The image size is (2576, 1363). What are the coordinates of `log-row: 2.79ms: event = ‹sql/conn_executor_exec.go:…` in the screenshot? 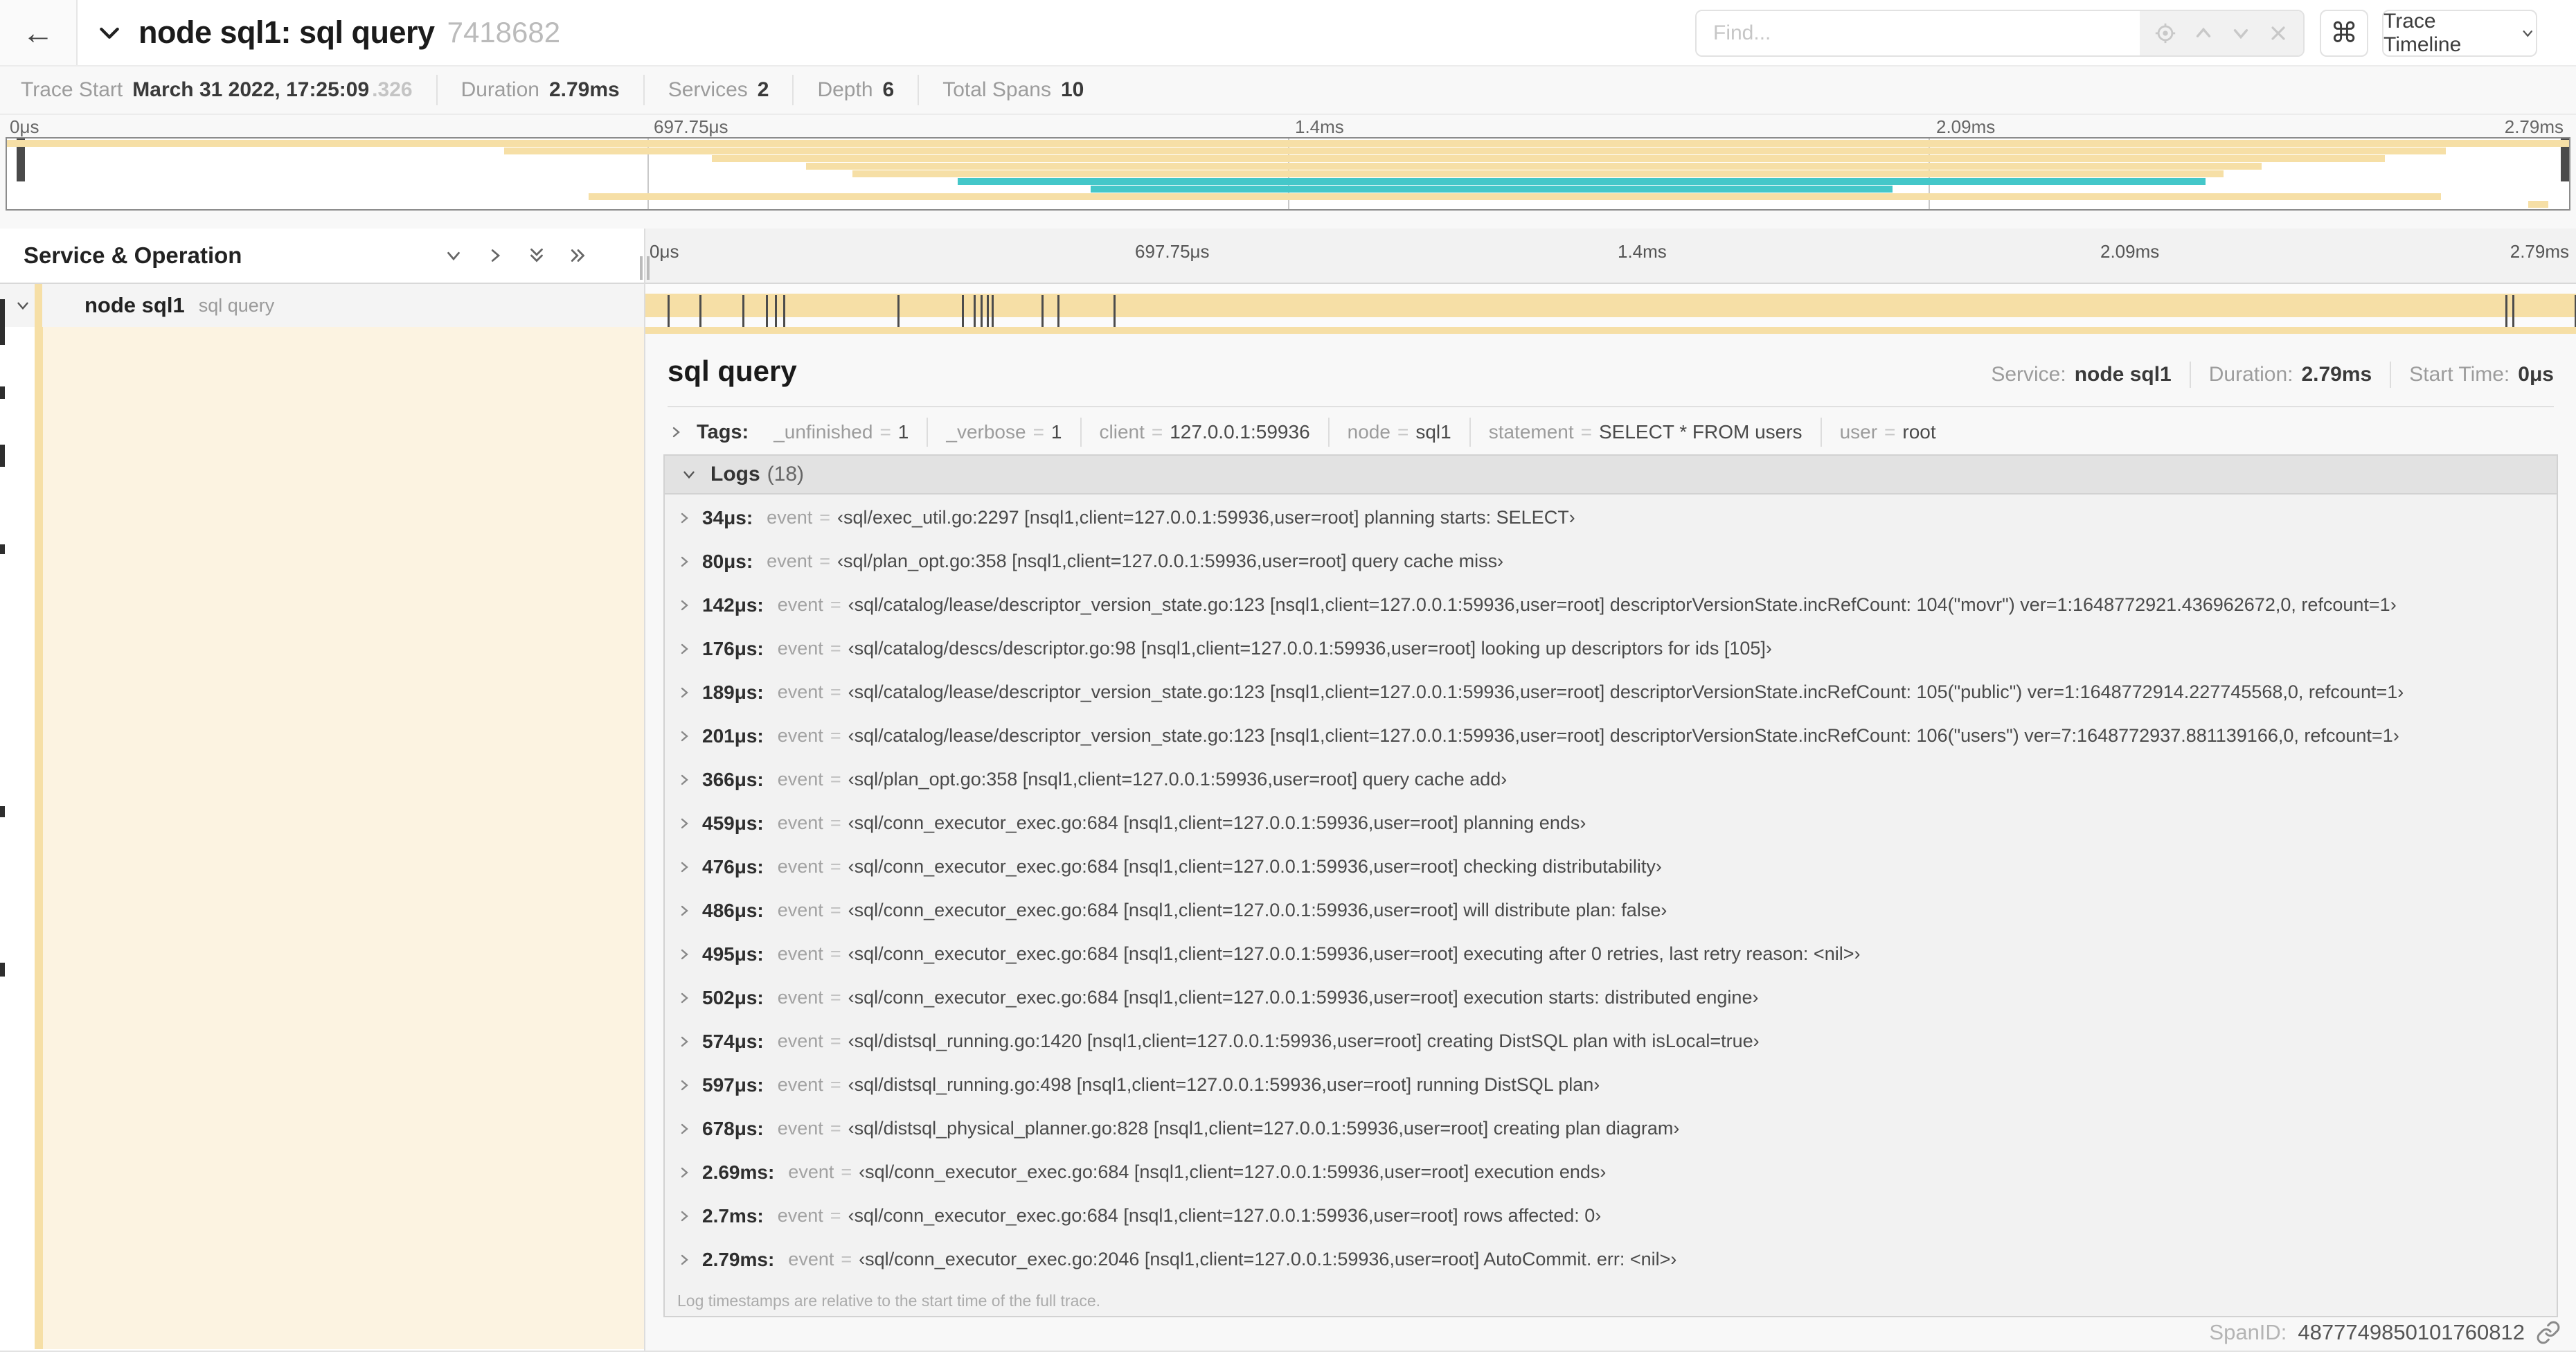 It's located at (1611, 1260).